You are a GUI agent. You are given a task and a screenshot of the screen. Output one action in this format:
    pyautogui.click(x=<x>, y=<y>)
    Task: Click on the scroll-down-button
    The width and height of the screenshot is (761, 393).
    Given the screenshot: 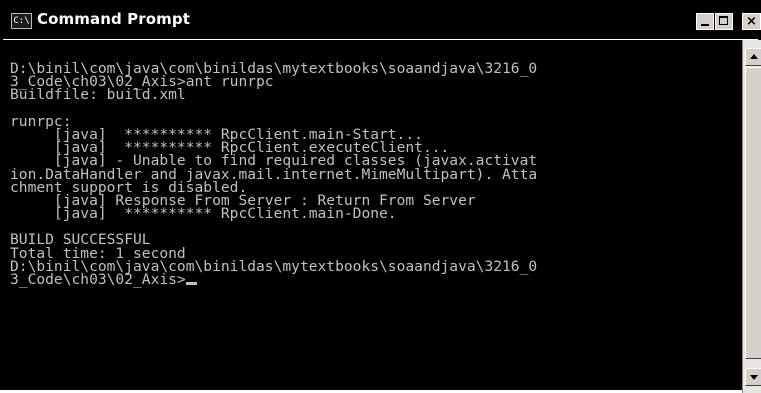 What is the action you would take?
    pyautogui.click(x=753, y=377)
    